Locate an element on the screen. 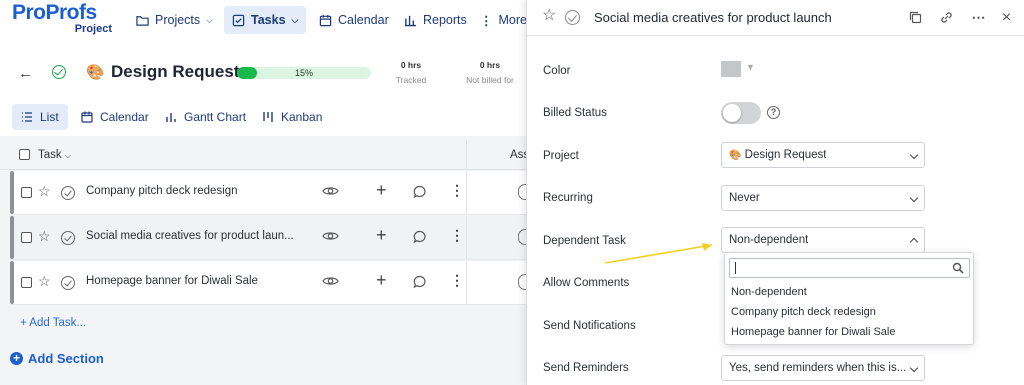 The height and width of the screenshot is (385, 1024). nav-tasks-label: Tasks is located at coordinates (268, 20).